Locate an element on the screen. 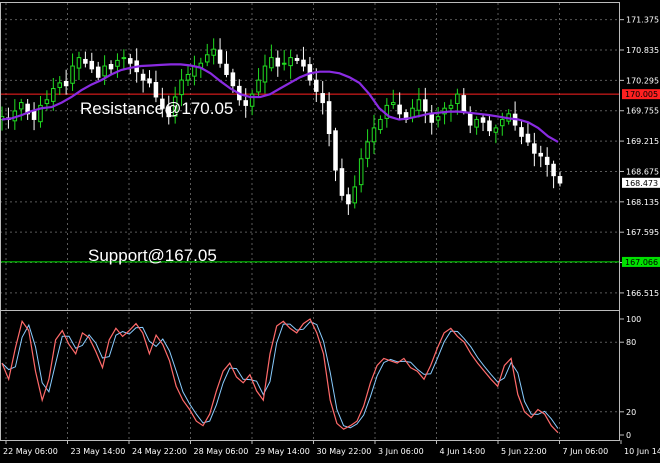 The height and width of the screenshot is (463, 660). y-tick-label: 169.215 is located at coordinates (642, 141).